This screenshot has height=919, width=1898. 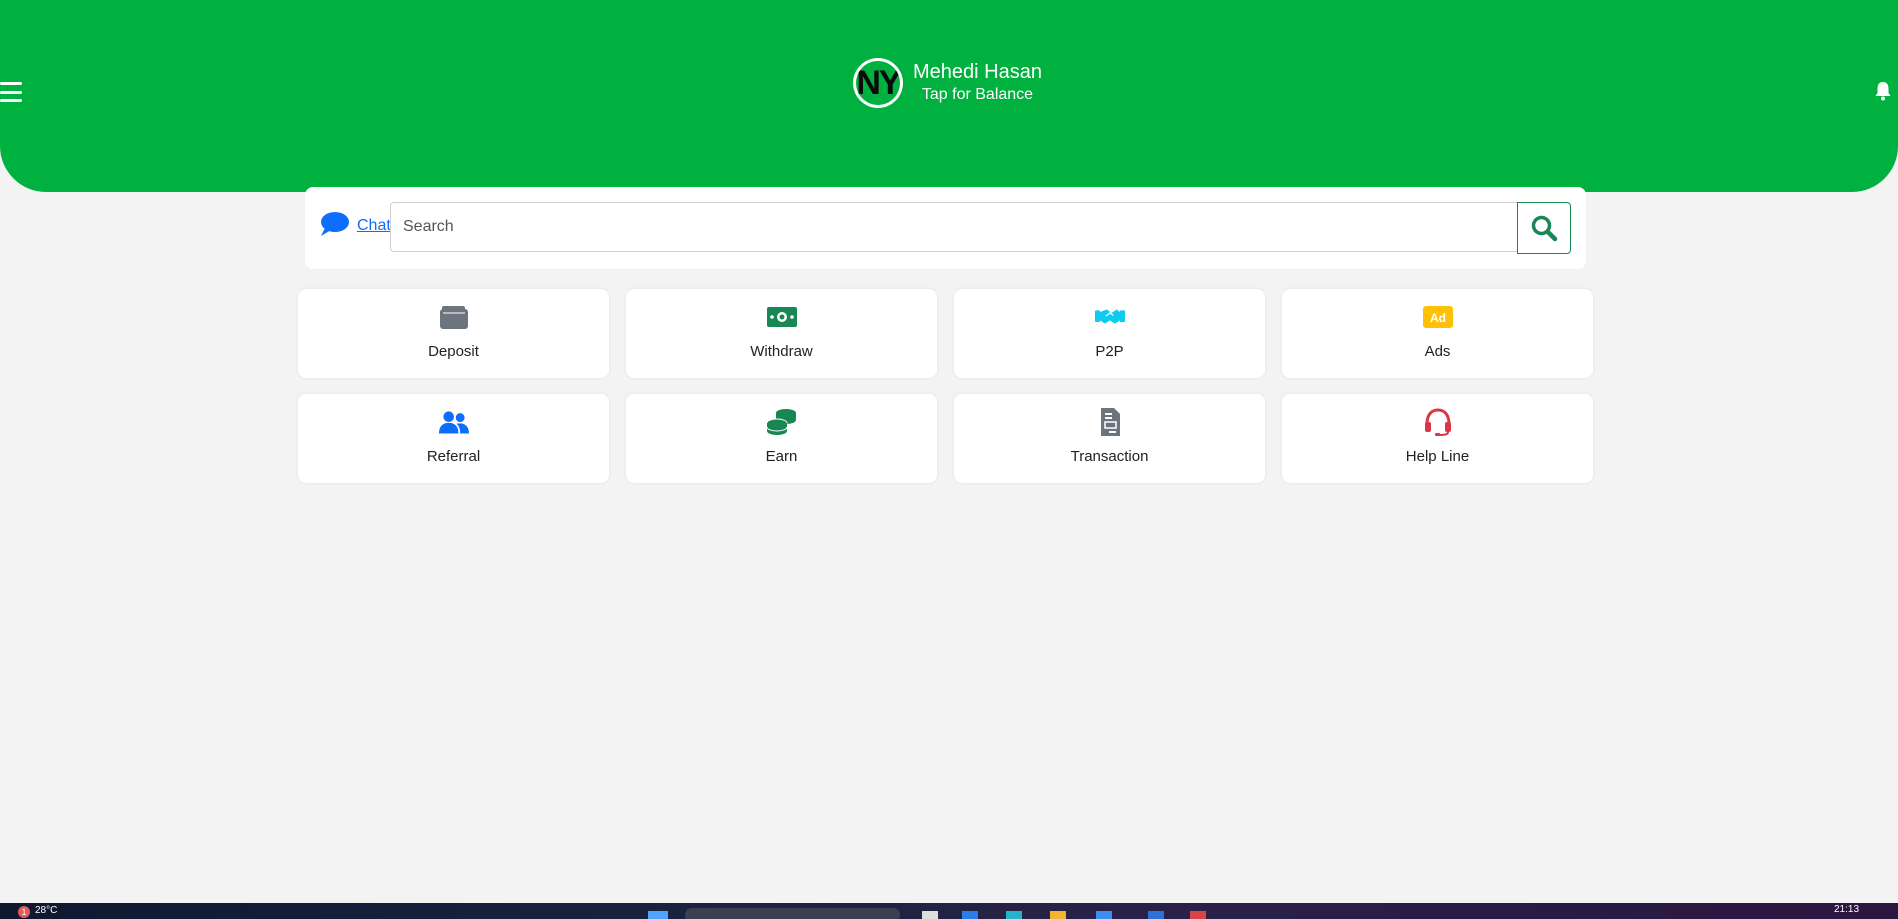 What do you see at coordinates (781, 456) in the screenshot?
I see `tile-label: Earn` at bounding box center [781, 456].